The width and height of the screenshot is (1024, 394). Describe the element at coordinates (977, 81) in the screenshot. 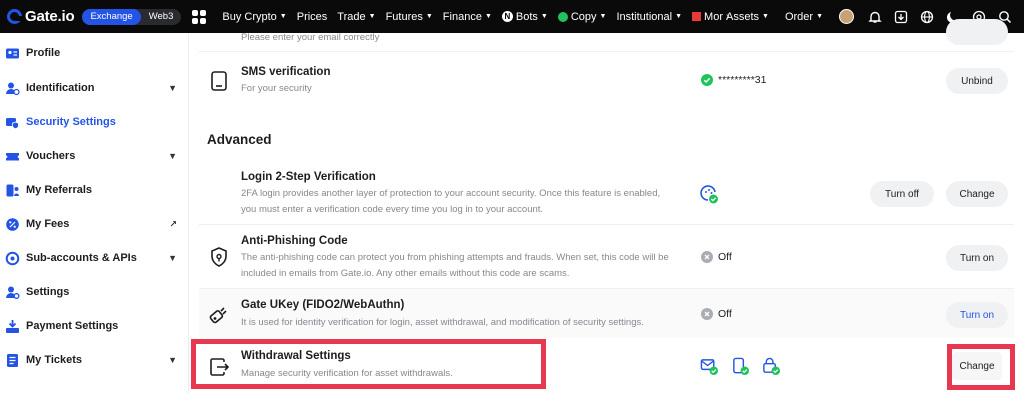

I see `unbind-button: Unbind` at that location.